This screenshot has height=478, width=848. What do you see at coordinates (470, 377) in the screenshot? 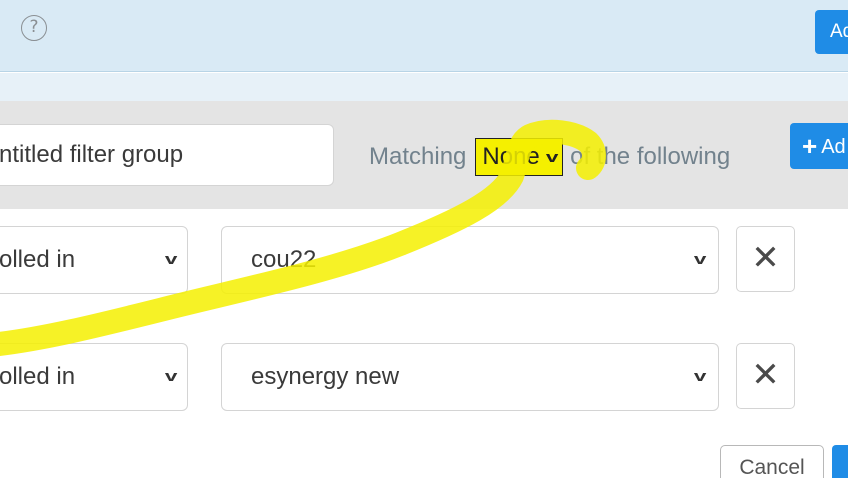
I see `rule-value-select: esynergy new v` at bounding box center [470, 377].